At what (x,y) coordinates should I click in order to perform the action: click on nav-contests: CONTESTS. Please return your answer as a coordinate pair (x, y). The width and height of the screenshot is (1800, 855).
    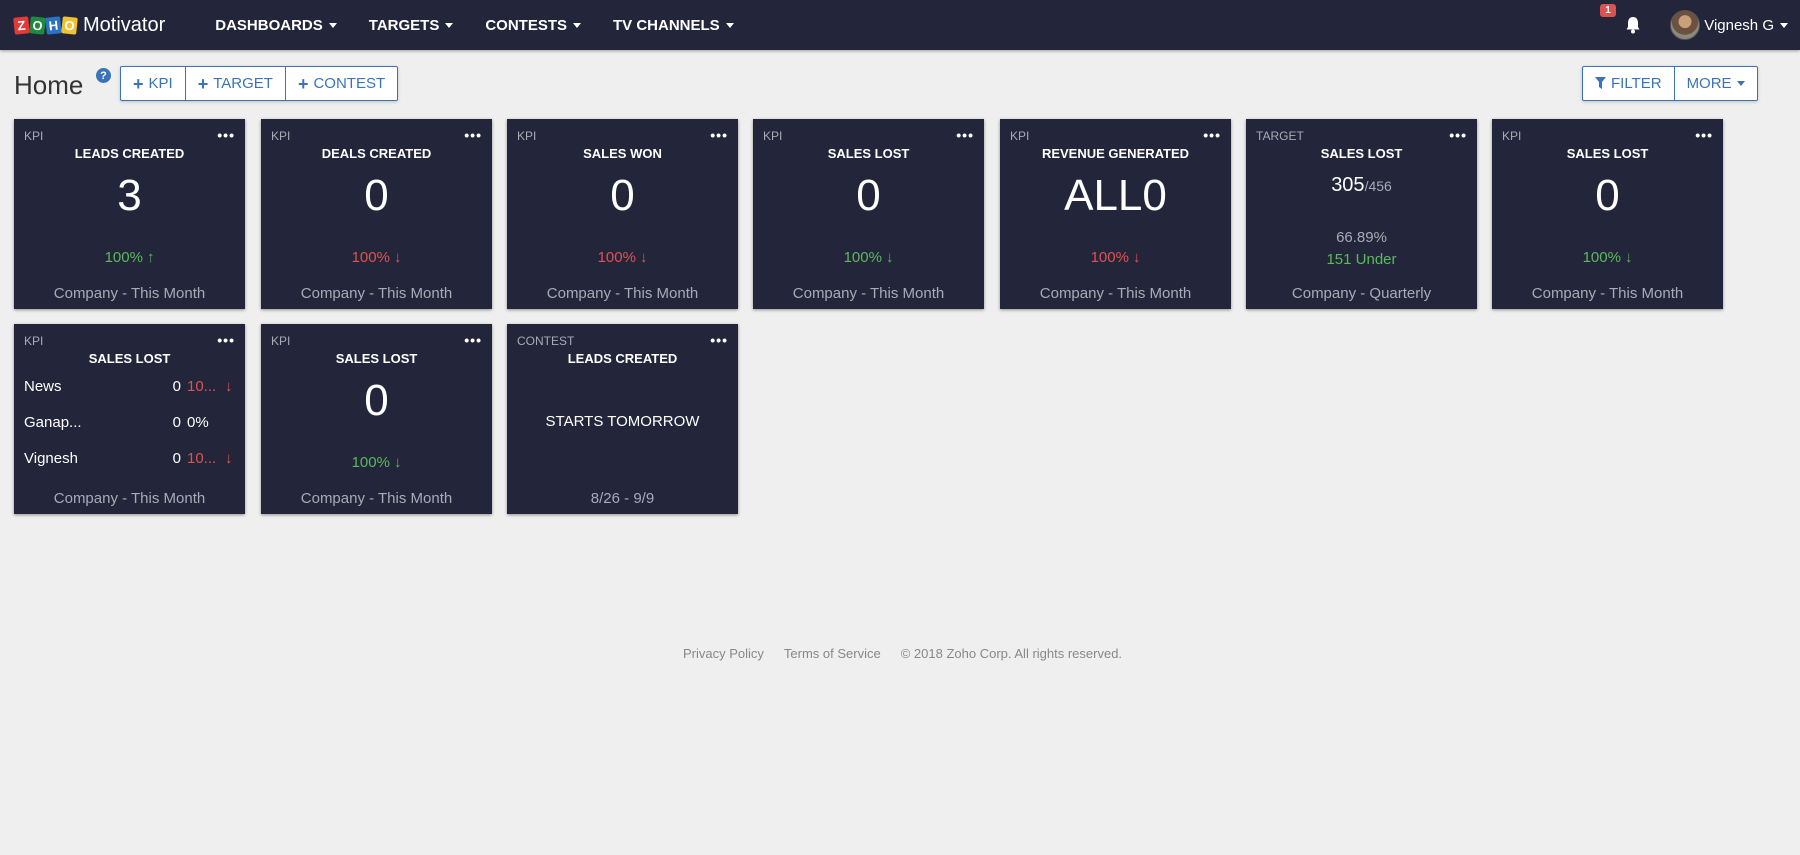
    Looking at the image, I should click on (533, 25).